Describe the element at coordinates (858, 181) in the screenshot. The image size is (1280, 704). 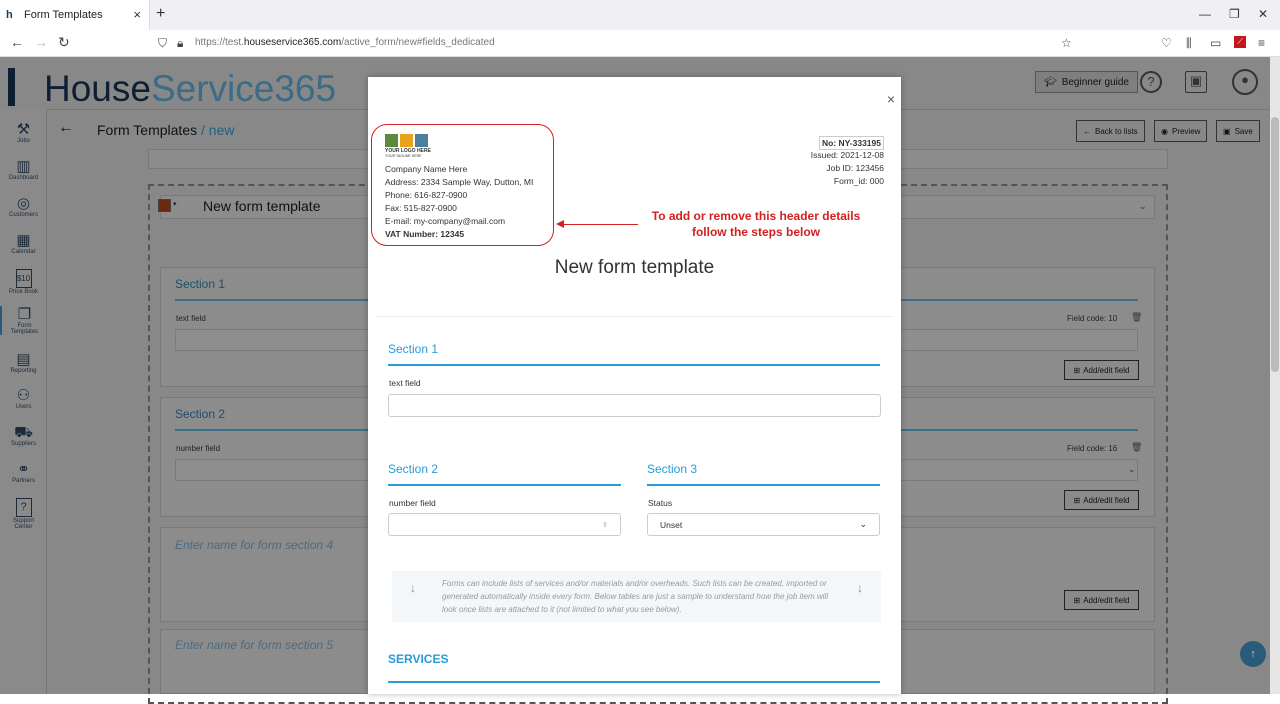
I see `form-id: Form_id: 000` at that location.